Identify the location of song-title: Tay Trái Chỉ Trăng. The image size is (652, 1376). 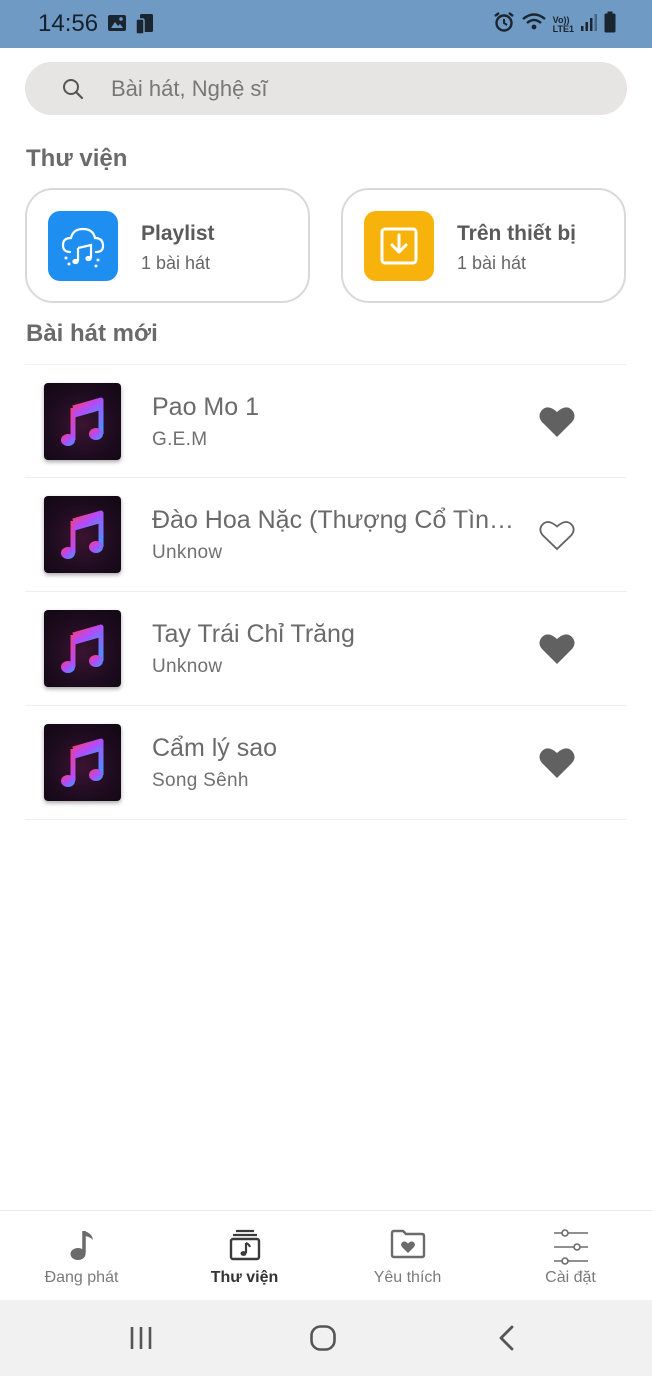
(253, 634).